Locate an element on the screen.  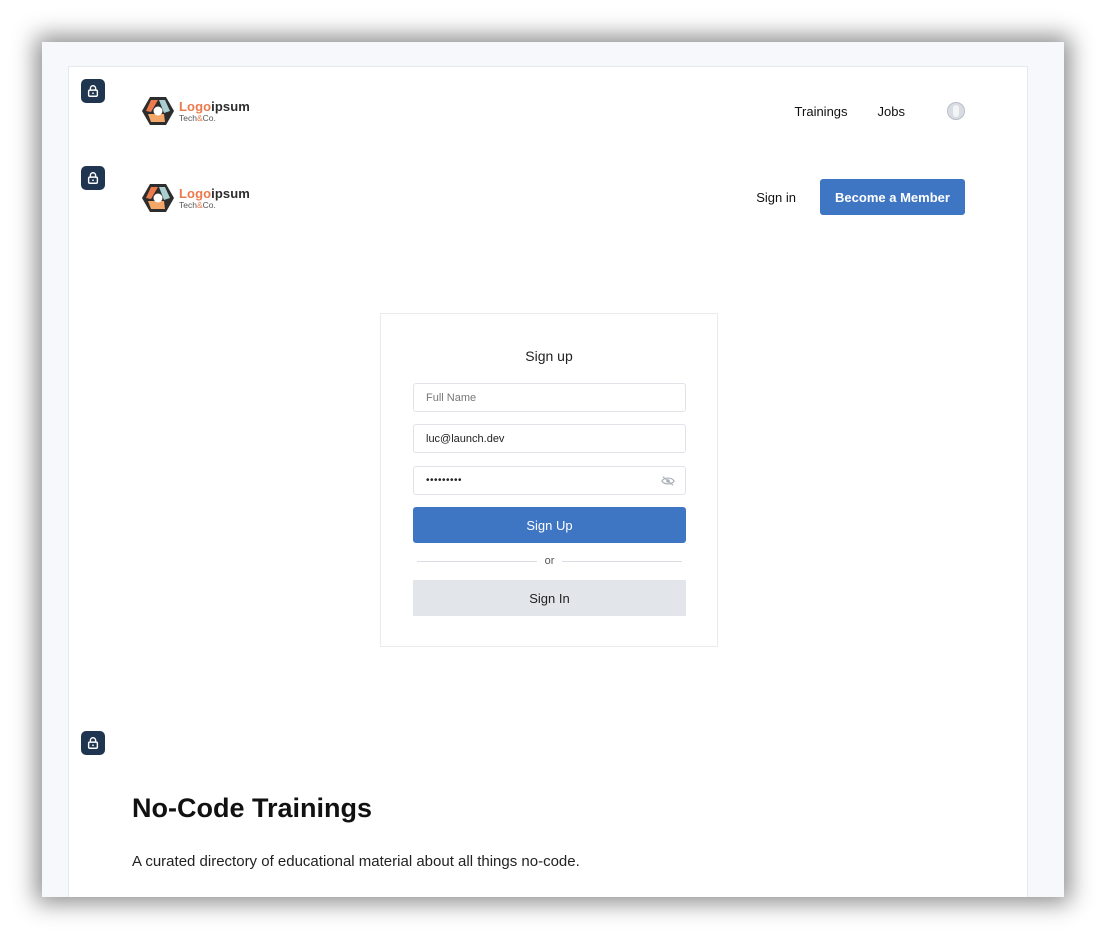
signup-title: Sign up is located at coordinates (549, 356).